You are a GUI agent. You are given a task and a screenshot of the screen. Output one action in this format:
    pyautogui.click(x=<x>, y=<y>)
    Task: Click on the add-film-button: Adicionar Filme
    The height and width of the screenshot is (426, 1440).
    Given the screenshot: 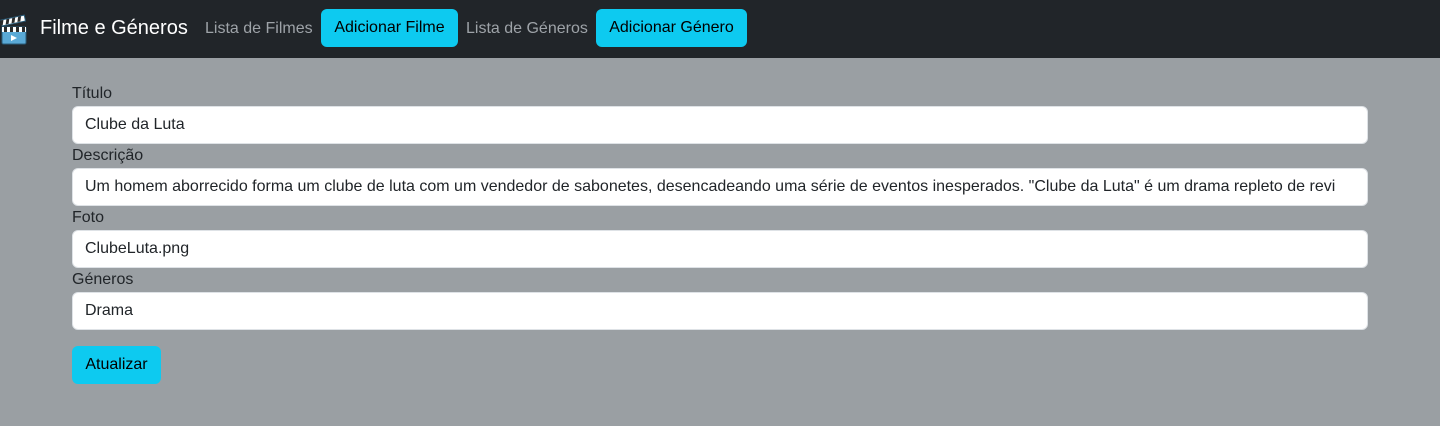 What is the action you would take?
    pyautogui.click(x=389, y=28)
    